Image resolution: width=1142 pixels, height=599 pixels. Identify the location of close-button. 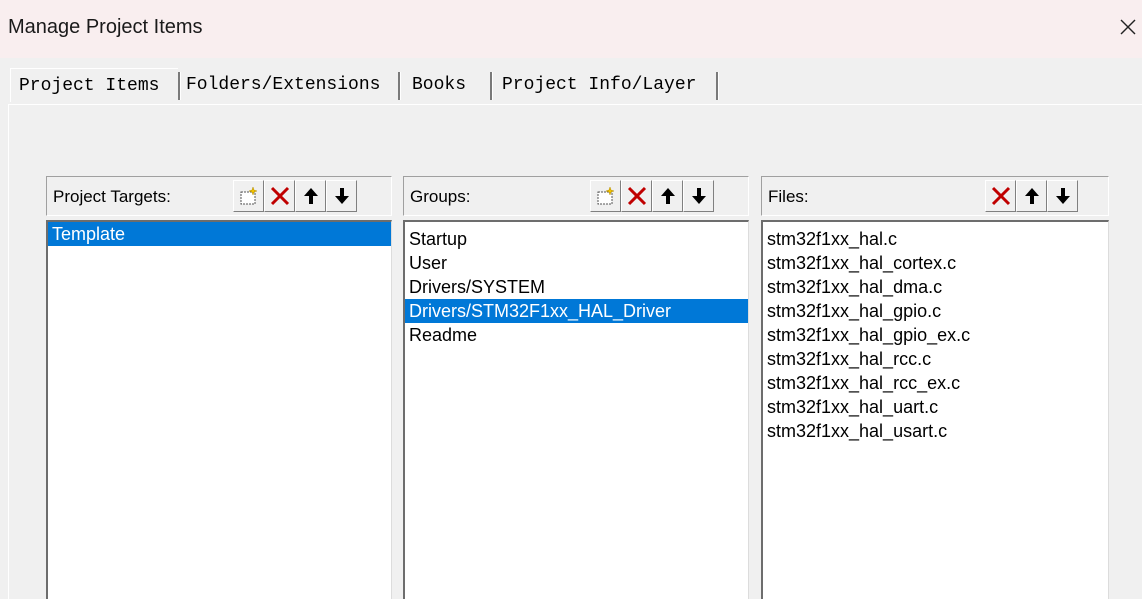
(1128, 27).